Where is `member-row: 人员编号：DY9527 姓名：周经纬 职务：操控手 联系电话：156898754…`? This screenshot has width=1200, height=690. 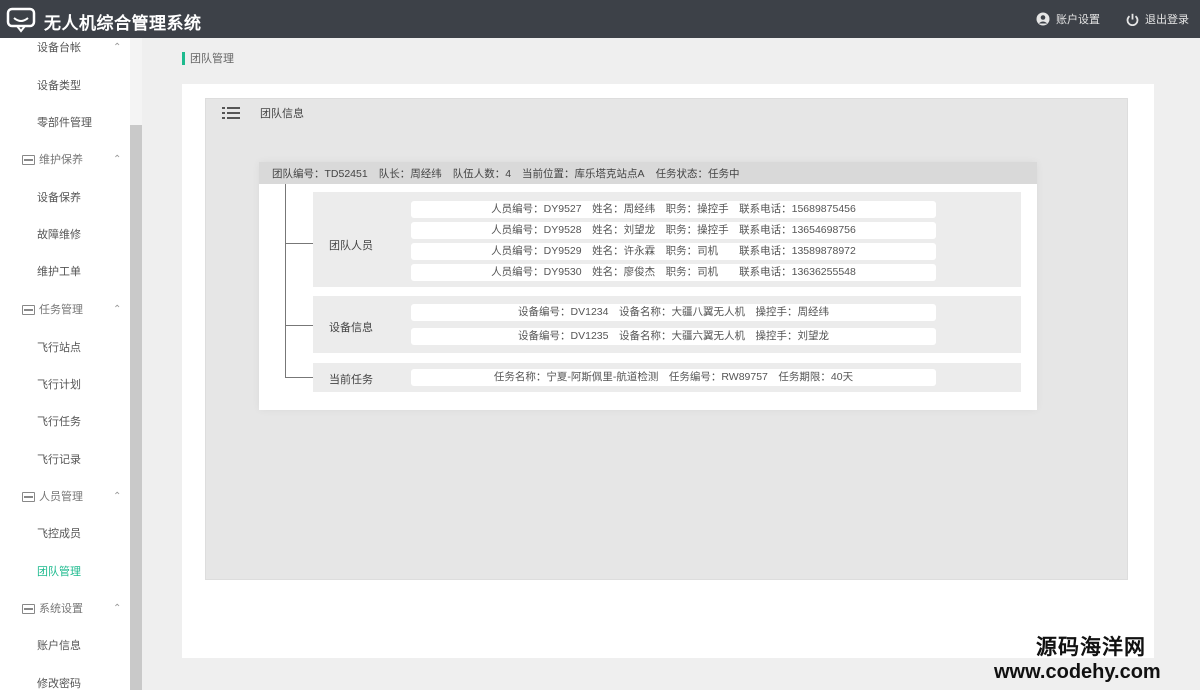
member-row: 人员编号：DY9527 姓名：周经纬 职务：操控手 联系电话：156898754… is located at coordinates (673, 209).